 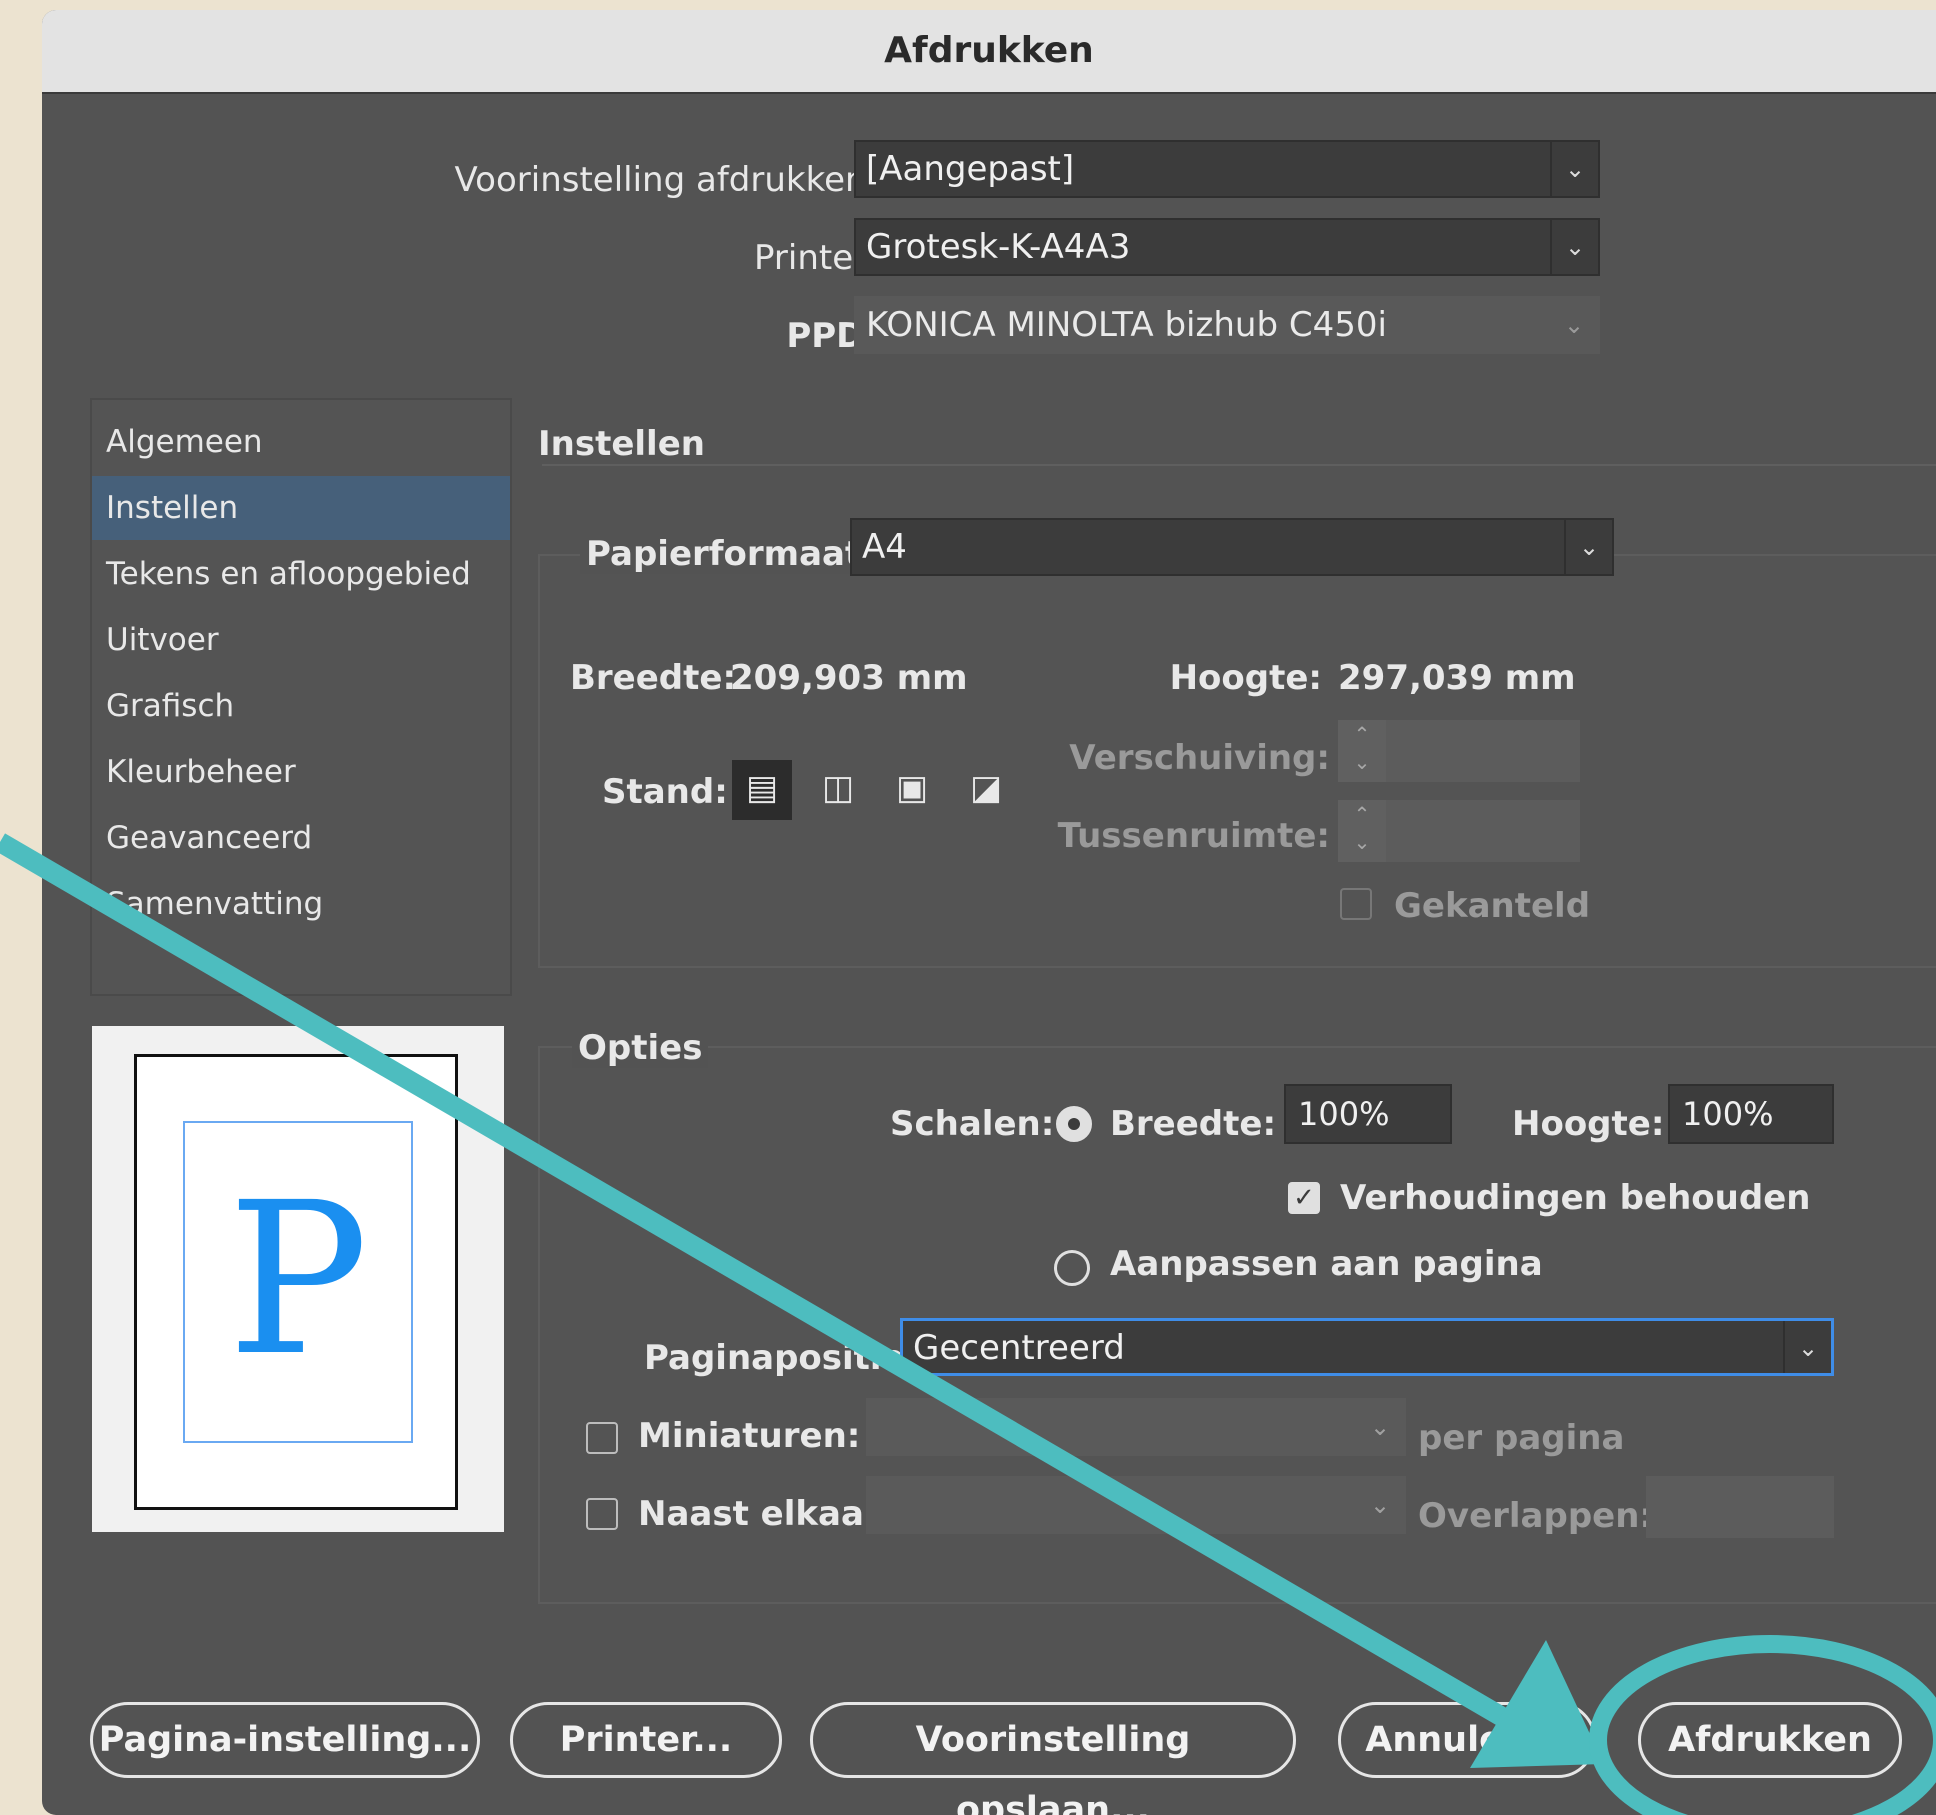 What do you see at coordinates (301, 772) in the screenshot?
I see `sidebar-item-kleurbeheer: Kleurbeheer` at bounding box center [301, 772].